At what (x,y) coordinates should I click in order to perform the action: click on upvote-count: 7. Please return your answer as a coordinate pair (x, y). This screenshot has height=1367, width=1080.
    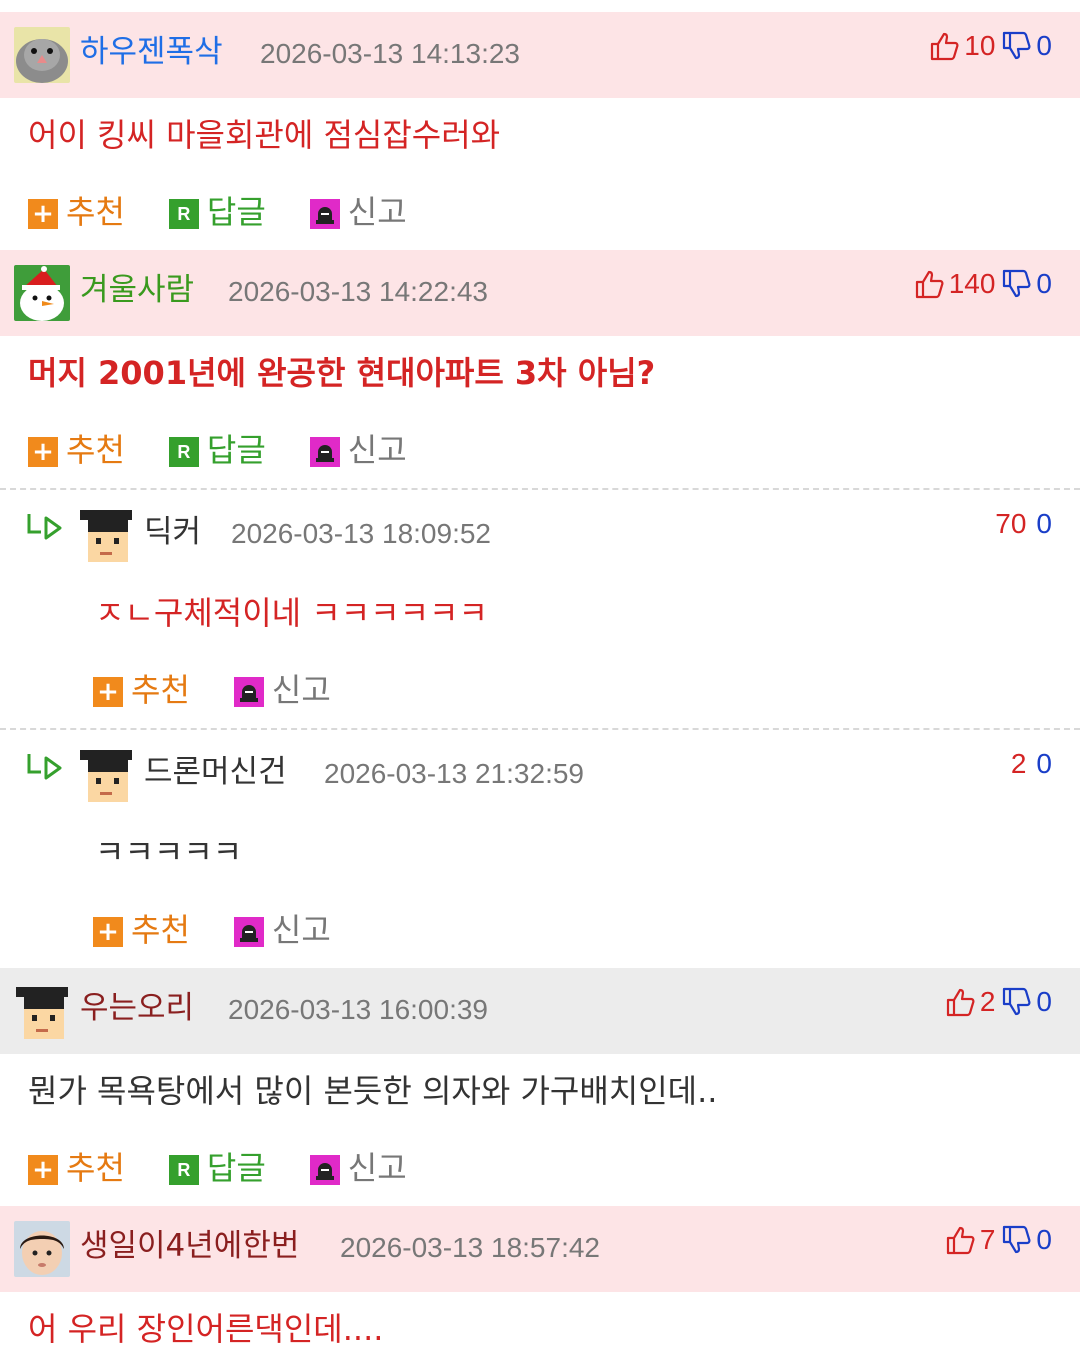
    Looking at the image, I should click on (987, 1239).